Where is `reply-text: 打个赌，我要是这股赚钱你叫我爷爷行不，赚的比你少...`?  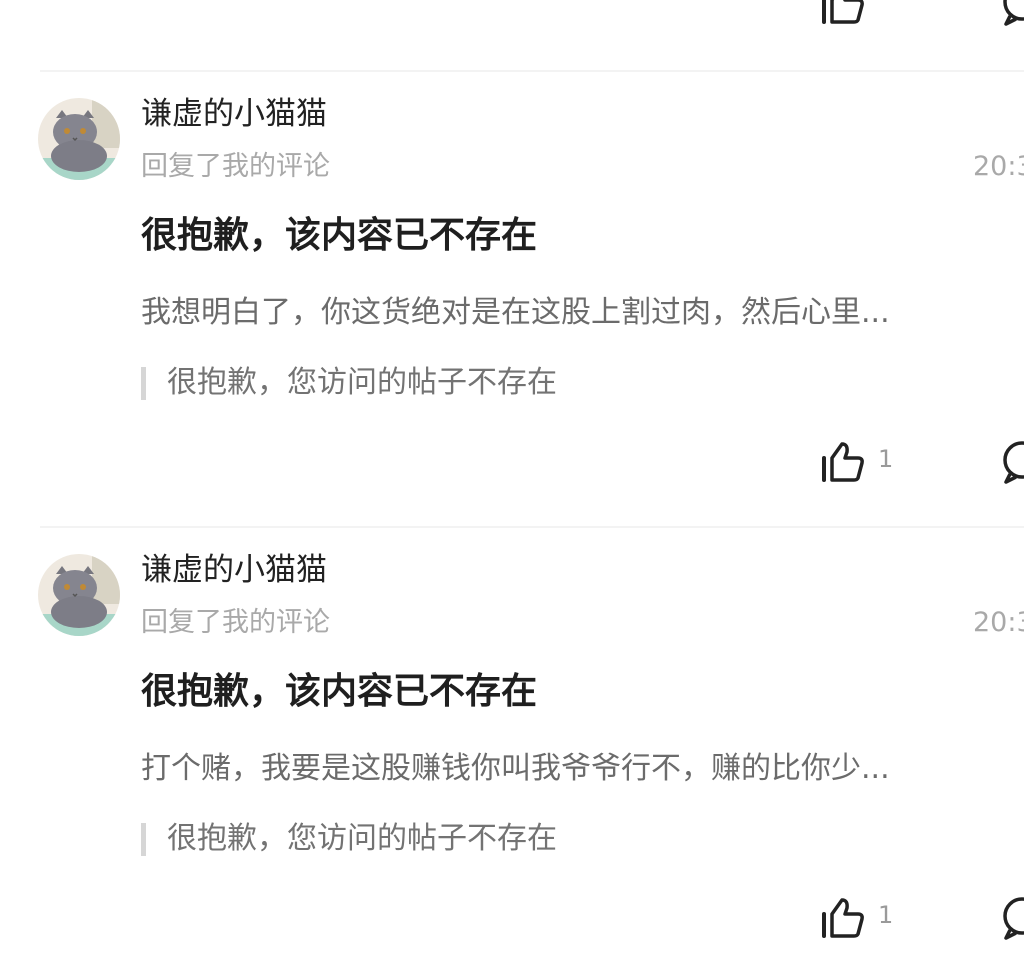 reply-text: 打个赌，我要是这股赚钱你叫我爷爷行不，赚的比你少... is located at coordinates (515, 768).